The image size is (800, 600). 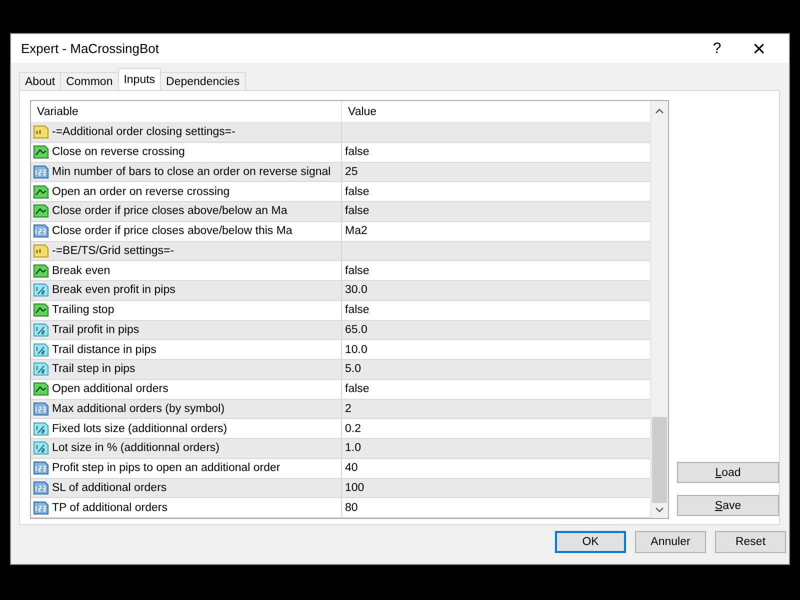 I want to click on value-cell: Ma2, so click(x=356, y=231).